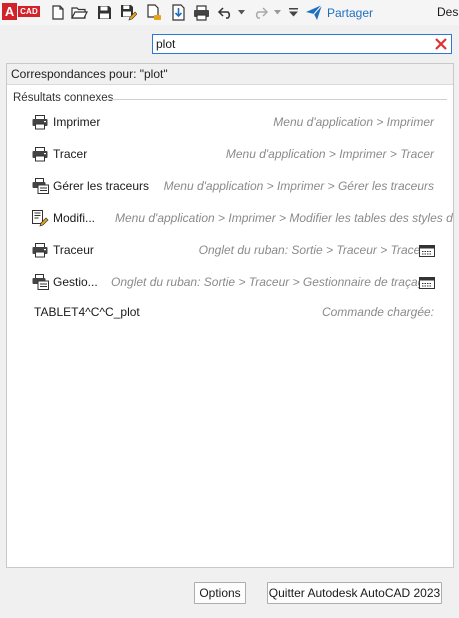  I want to click on share-button: Partager, so click(339, 12).